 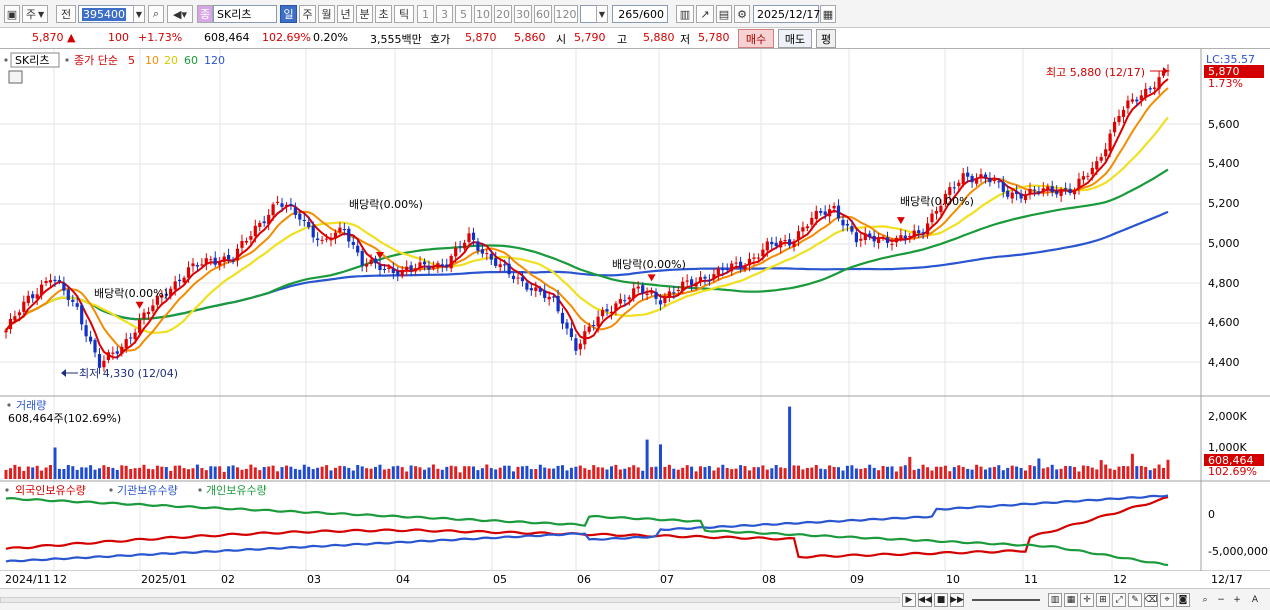 I want to click on fast-forward-icon: ▶▶, so click(x=957, y=600).